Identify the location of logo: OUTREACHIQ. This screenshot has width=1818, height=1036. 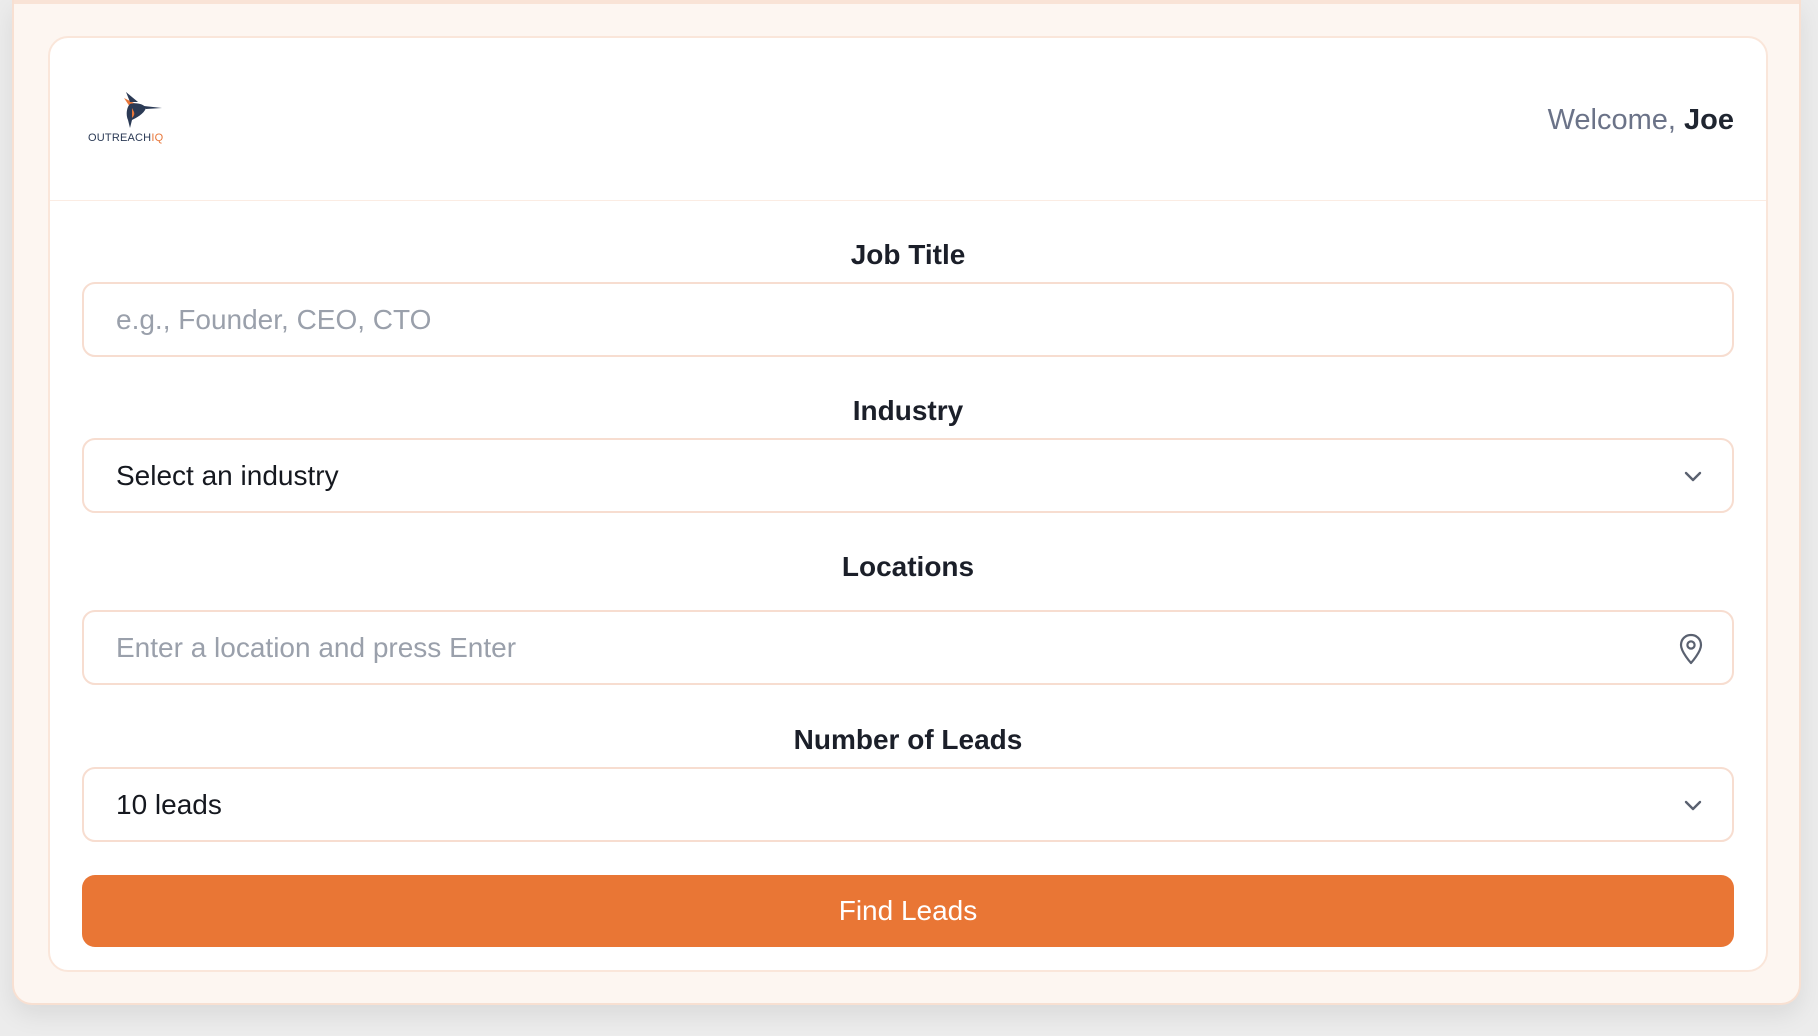
(133, 120).